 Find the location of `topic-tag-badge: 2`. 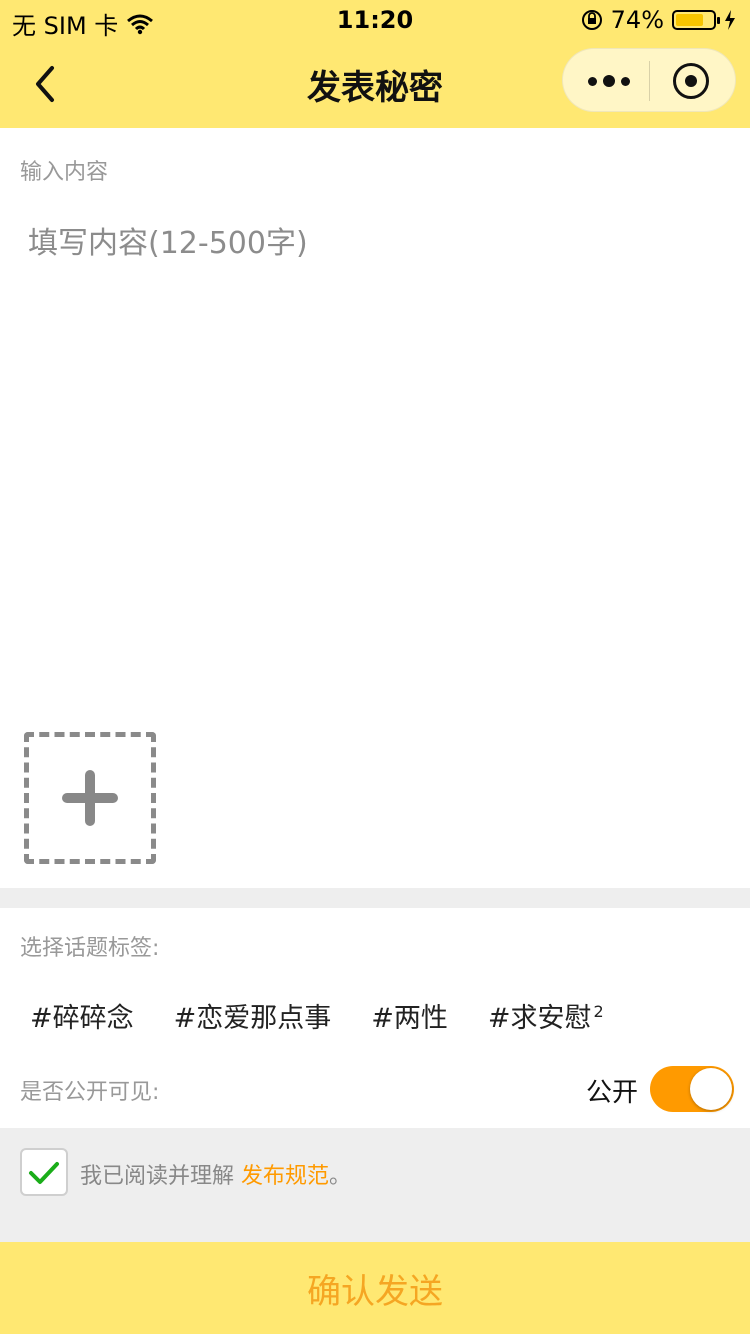

topic-tag-badge: 2 is located at coordinates (598, 1011).